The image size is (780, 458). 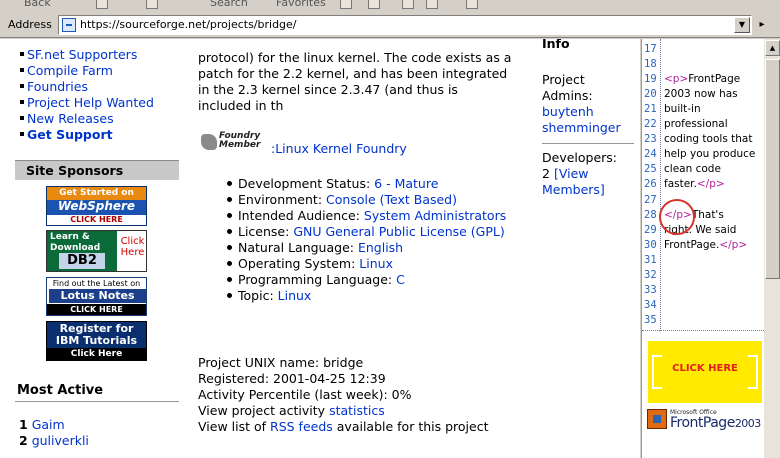 I want to click on rss-feeds-link: RSS feeds, so click(x=301, y=426).